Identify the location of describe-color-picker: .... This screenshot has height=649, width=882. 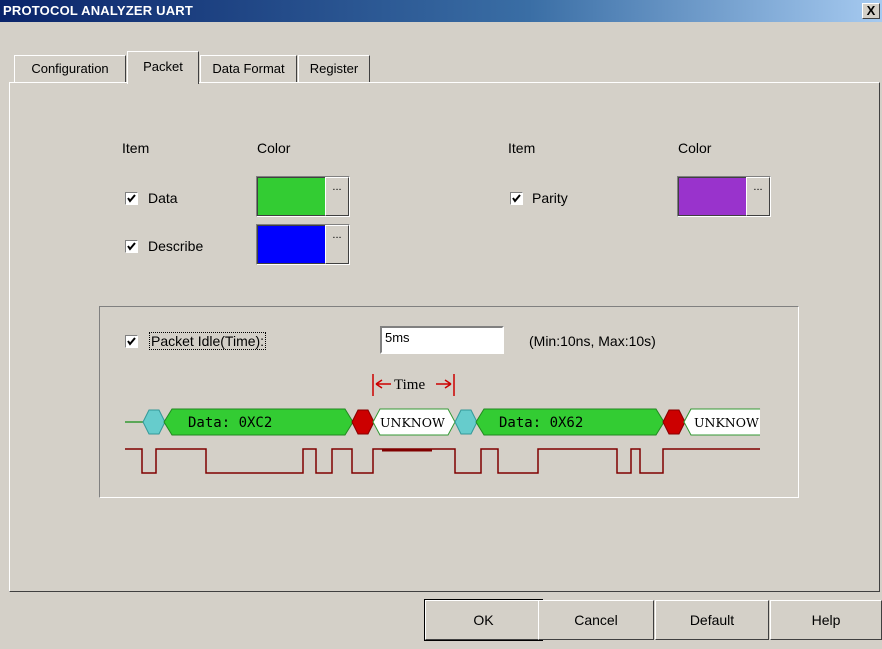
(303, 244).